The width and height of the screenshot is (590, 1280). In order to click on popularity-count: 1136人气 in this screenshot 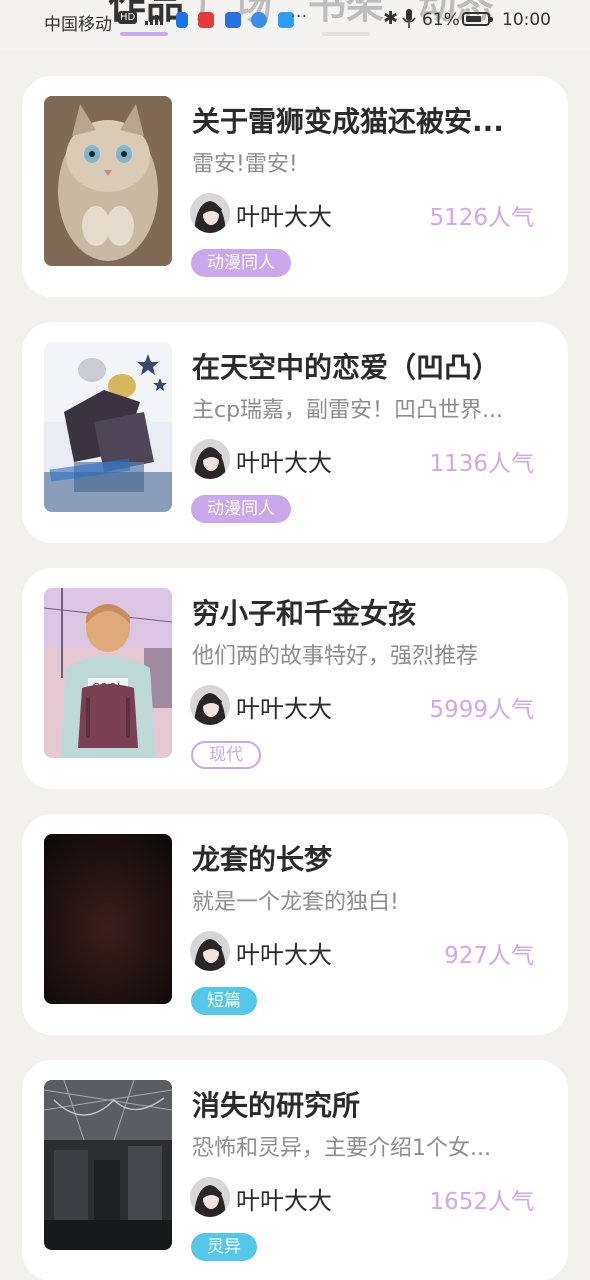, I will do `click(481, 464)`.